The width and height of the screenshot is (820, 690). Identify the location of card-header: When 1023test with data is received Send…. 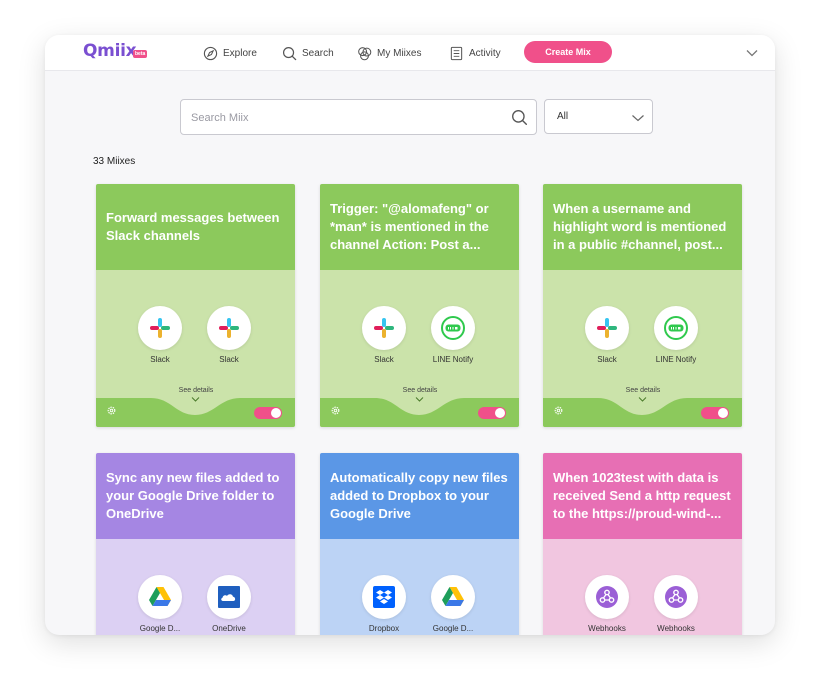
(642, 496).